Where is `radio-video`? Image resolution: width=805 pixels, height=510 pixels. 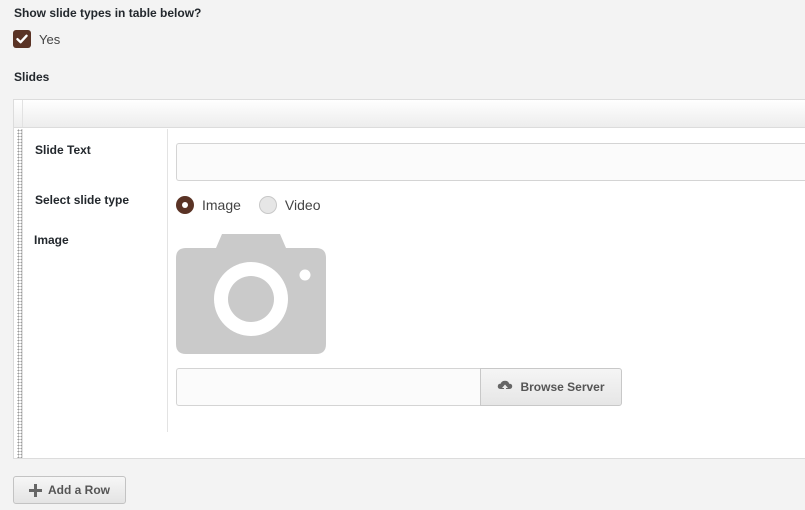 radio-video is located at coordinates (267, 205).